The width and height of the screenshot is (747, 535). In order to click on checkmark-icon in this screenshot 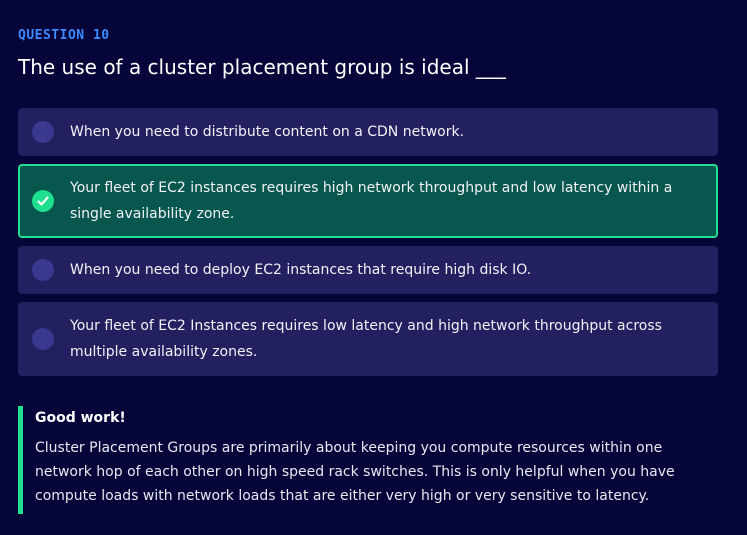, I will do `click(43, 201)`.